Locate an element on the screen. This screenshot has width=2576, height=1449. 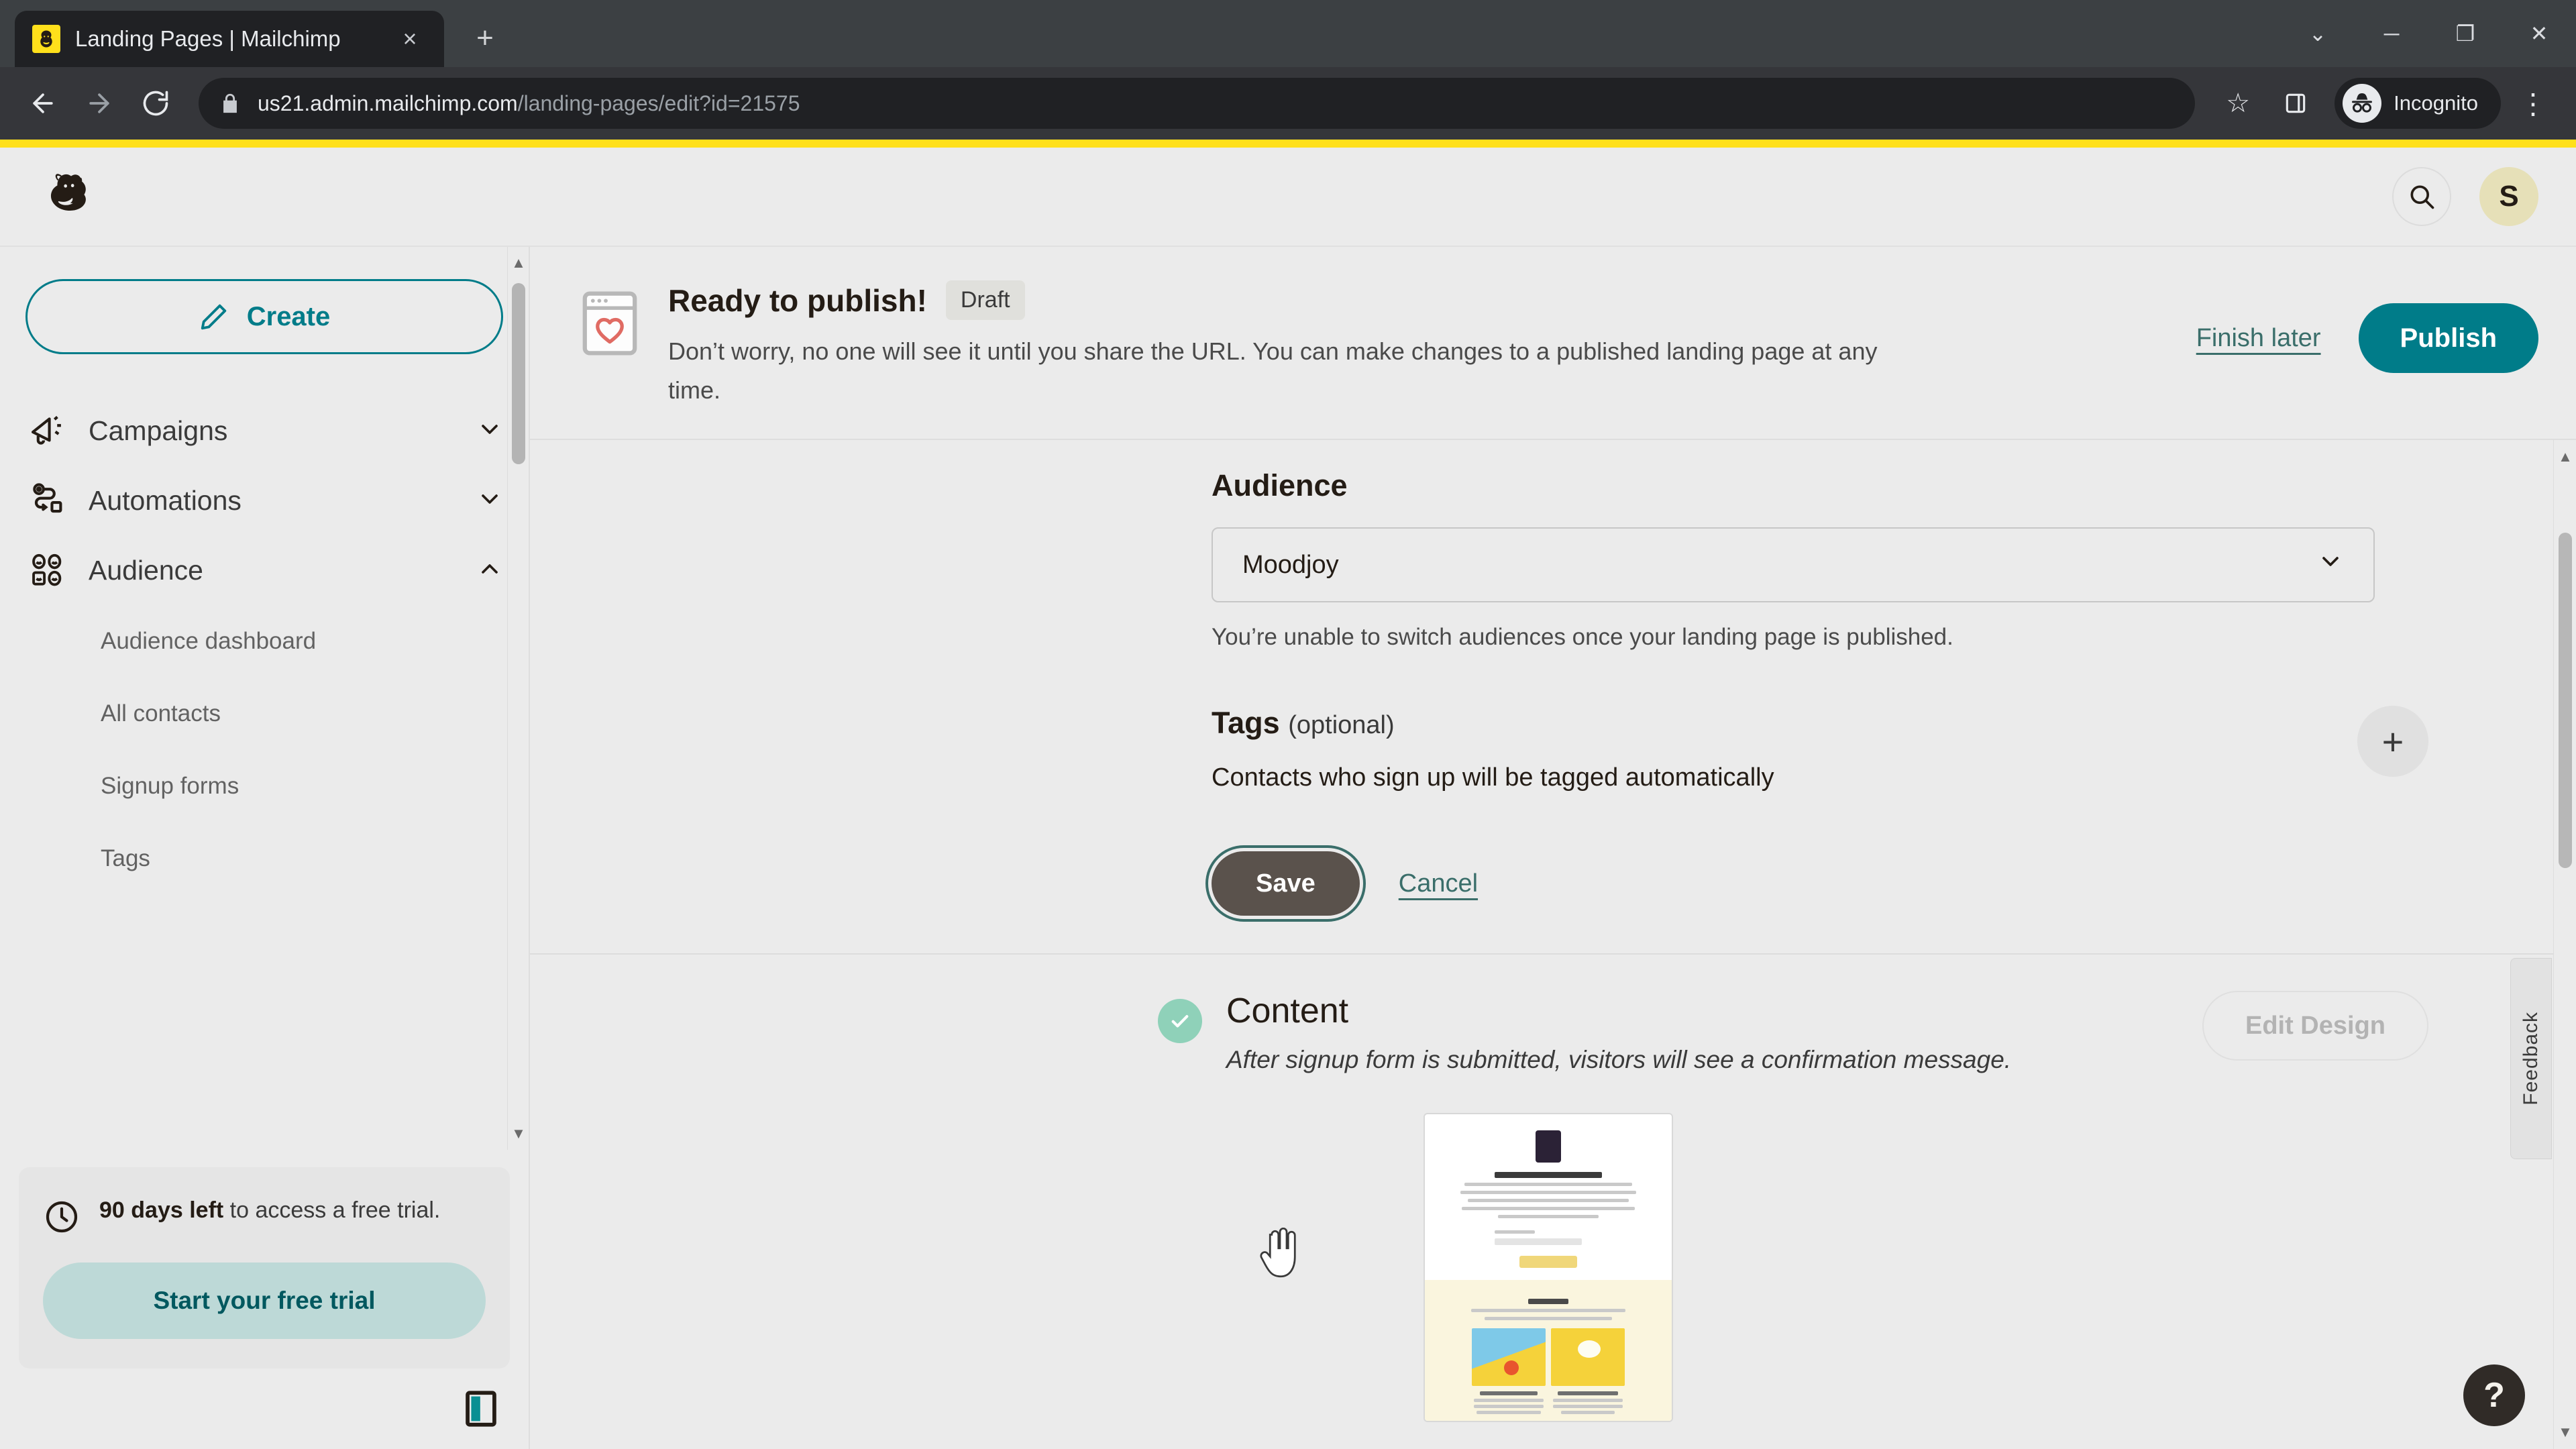
thumbnail-hero-image is located at coordinates (1548, 1146).